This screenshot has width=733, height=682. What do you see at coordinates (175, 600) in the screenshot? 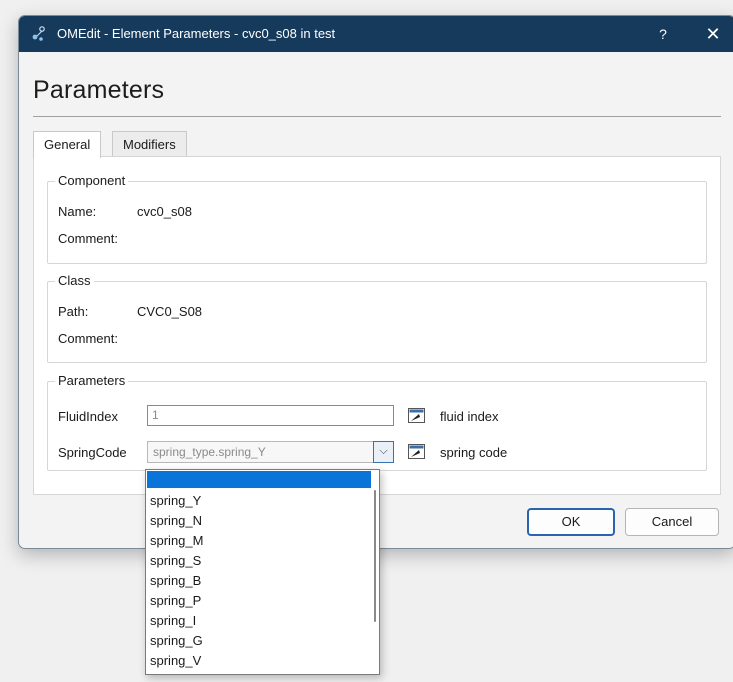
I see `dropdown-option: spring_P` at bounding box center [175, 600].